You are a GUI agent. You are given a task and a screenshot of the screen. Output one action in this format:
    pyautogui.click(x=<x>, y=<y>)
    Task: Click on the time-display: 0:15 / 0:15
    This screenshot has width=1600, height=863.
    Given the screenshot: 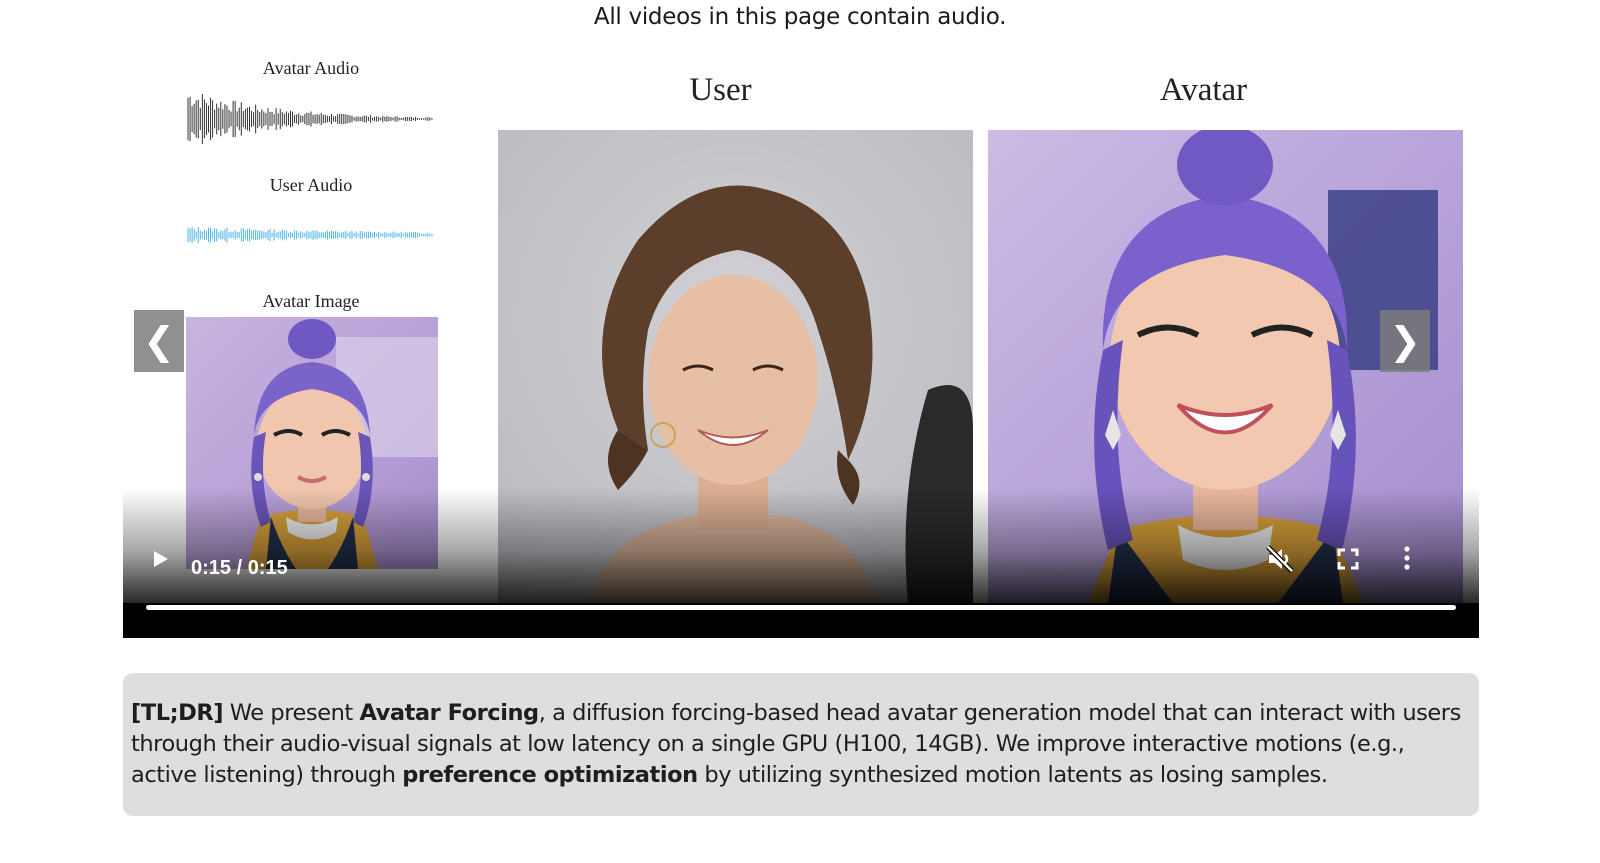 What is the action you would take?
    pyautogui.click(x=239, y=568)
    